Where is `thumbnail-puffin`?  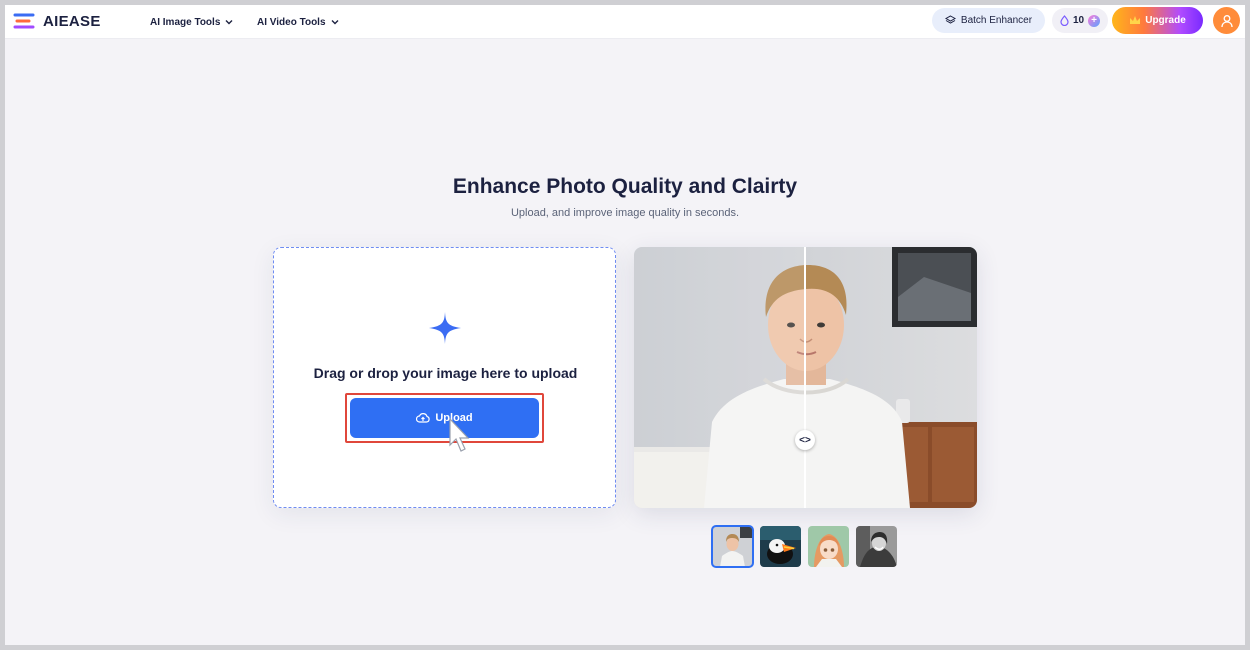 thumbnail-puffin is located at coordinates (780, 546).